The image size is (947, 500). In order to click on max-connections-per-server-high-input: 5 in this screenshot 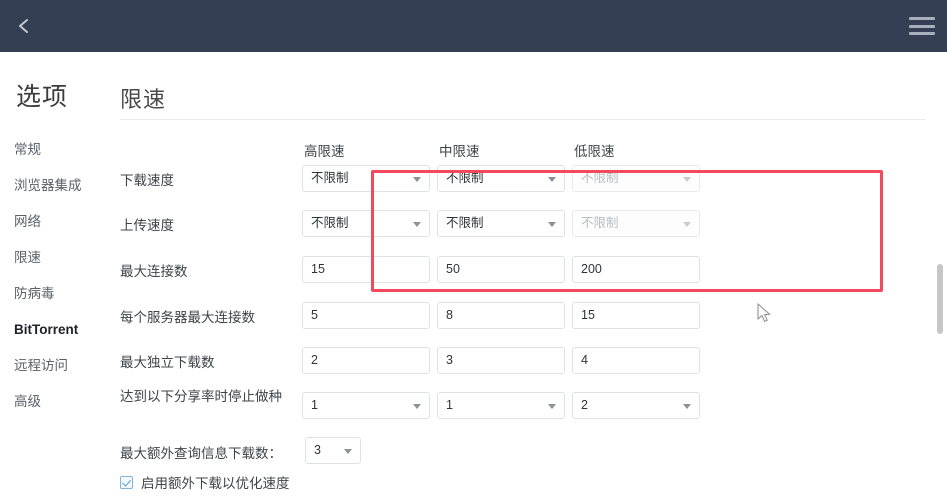, I will do `click(366, 315)`.